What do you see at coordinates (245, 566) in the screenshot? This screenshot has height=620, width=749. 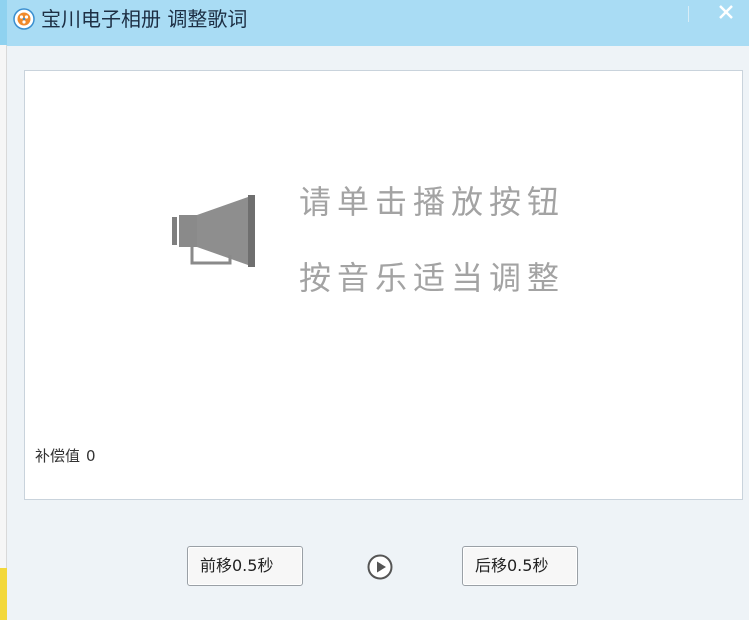 I see `move-back-button: 前移0.5秒` at bounding box center [245, 566].